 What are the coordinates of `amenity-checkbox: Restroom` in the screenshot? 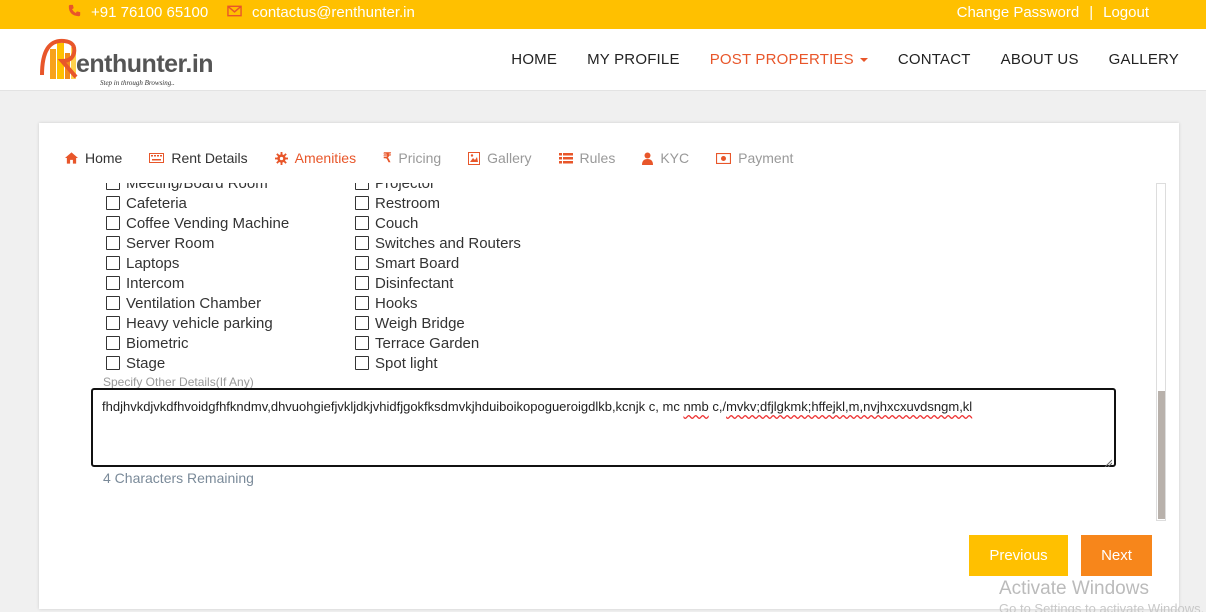 It's located at (397, 203).